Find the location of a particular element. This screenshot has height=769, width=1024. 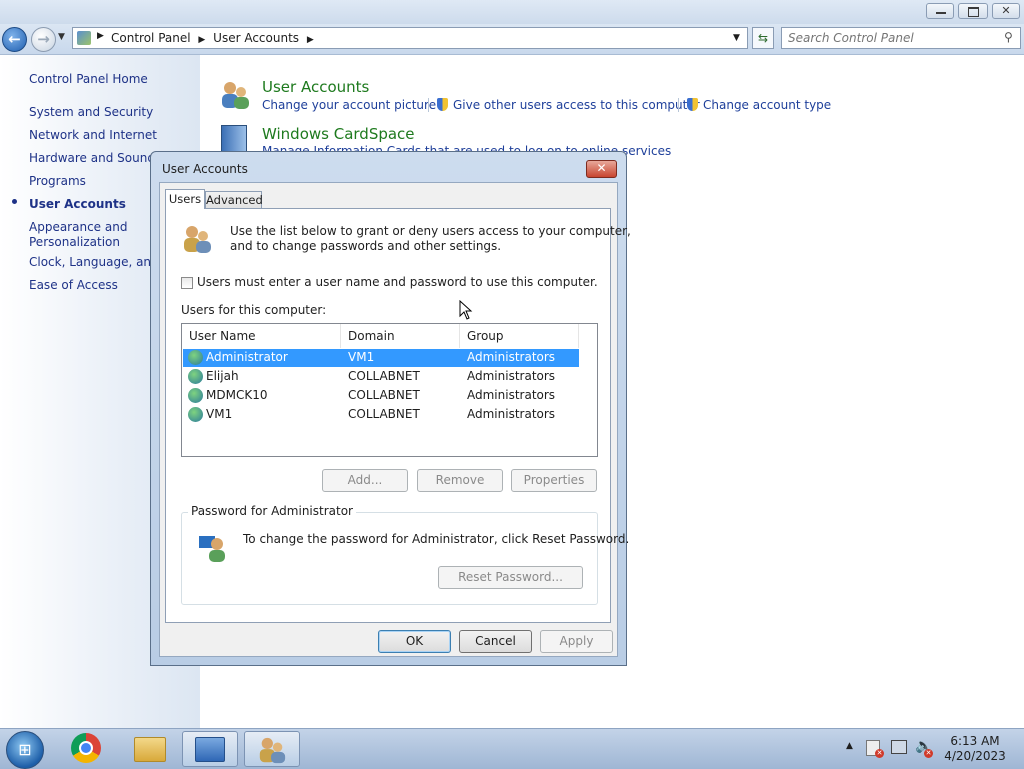

change-account-type-link: Change account type is located at coordinates (759, 105).